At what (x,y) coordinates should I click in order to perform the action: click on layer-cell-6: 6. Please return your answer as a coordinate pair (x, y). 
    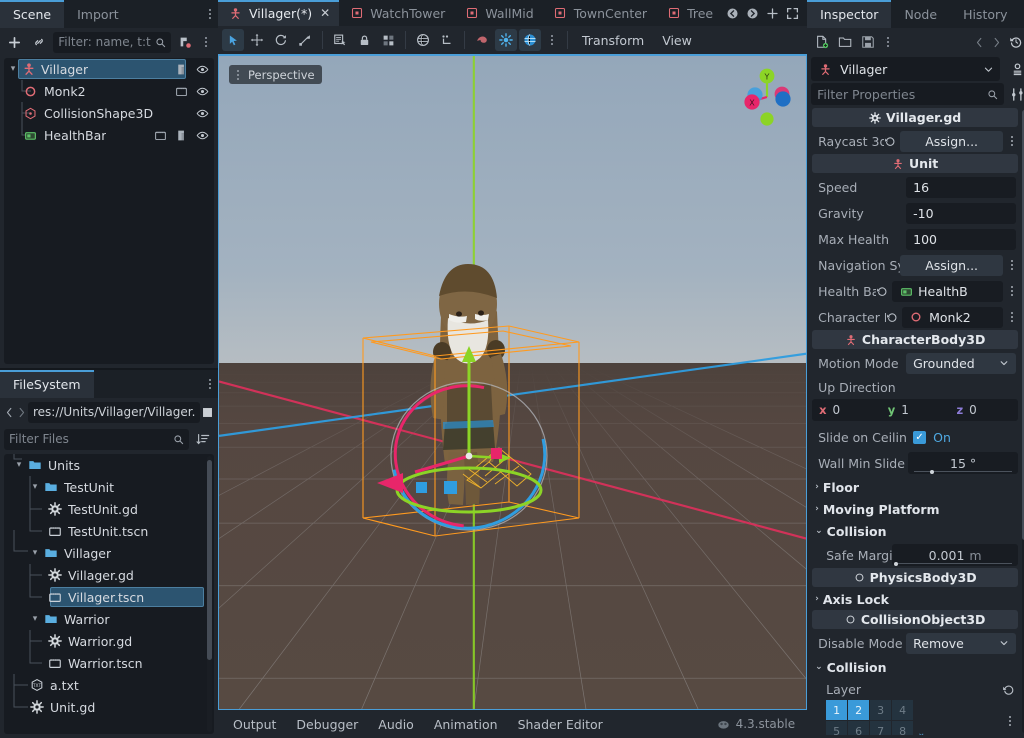
    Looking at the image, I should click on (859, 728).